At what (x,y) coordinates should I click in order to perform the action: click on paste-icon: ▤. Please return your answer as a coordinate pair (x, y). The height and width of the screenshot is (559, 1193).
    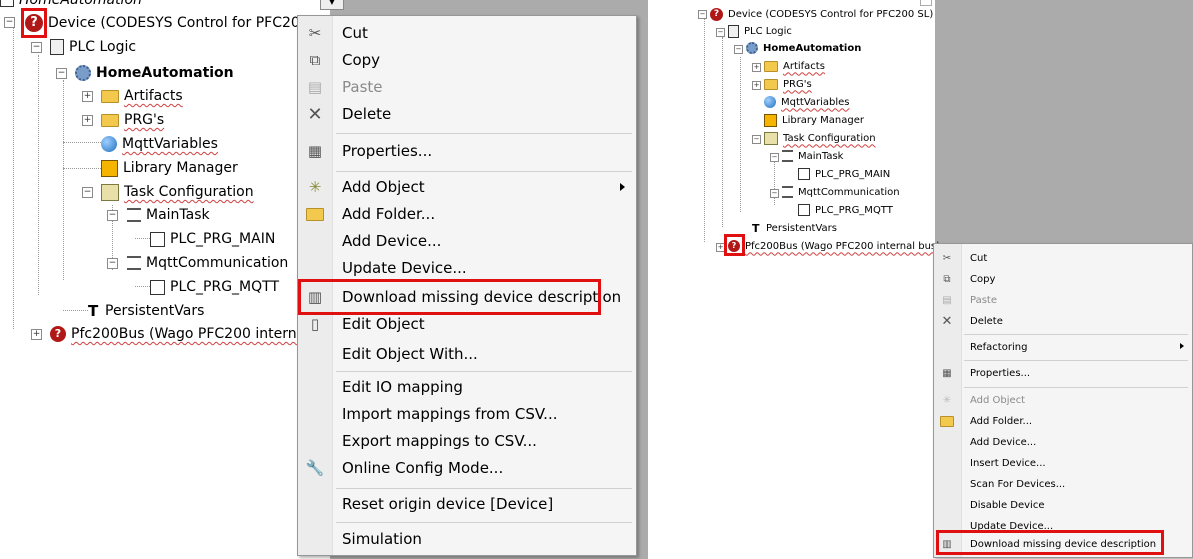
    Looking at the image, I should click on (947, 300).